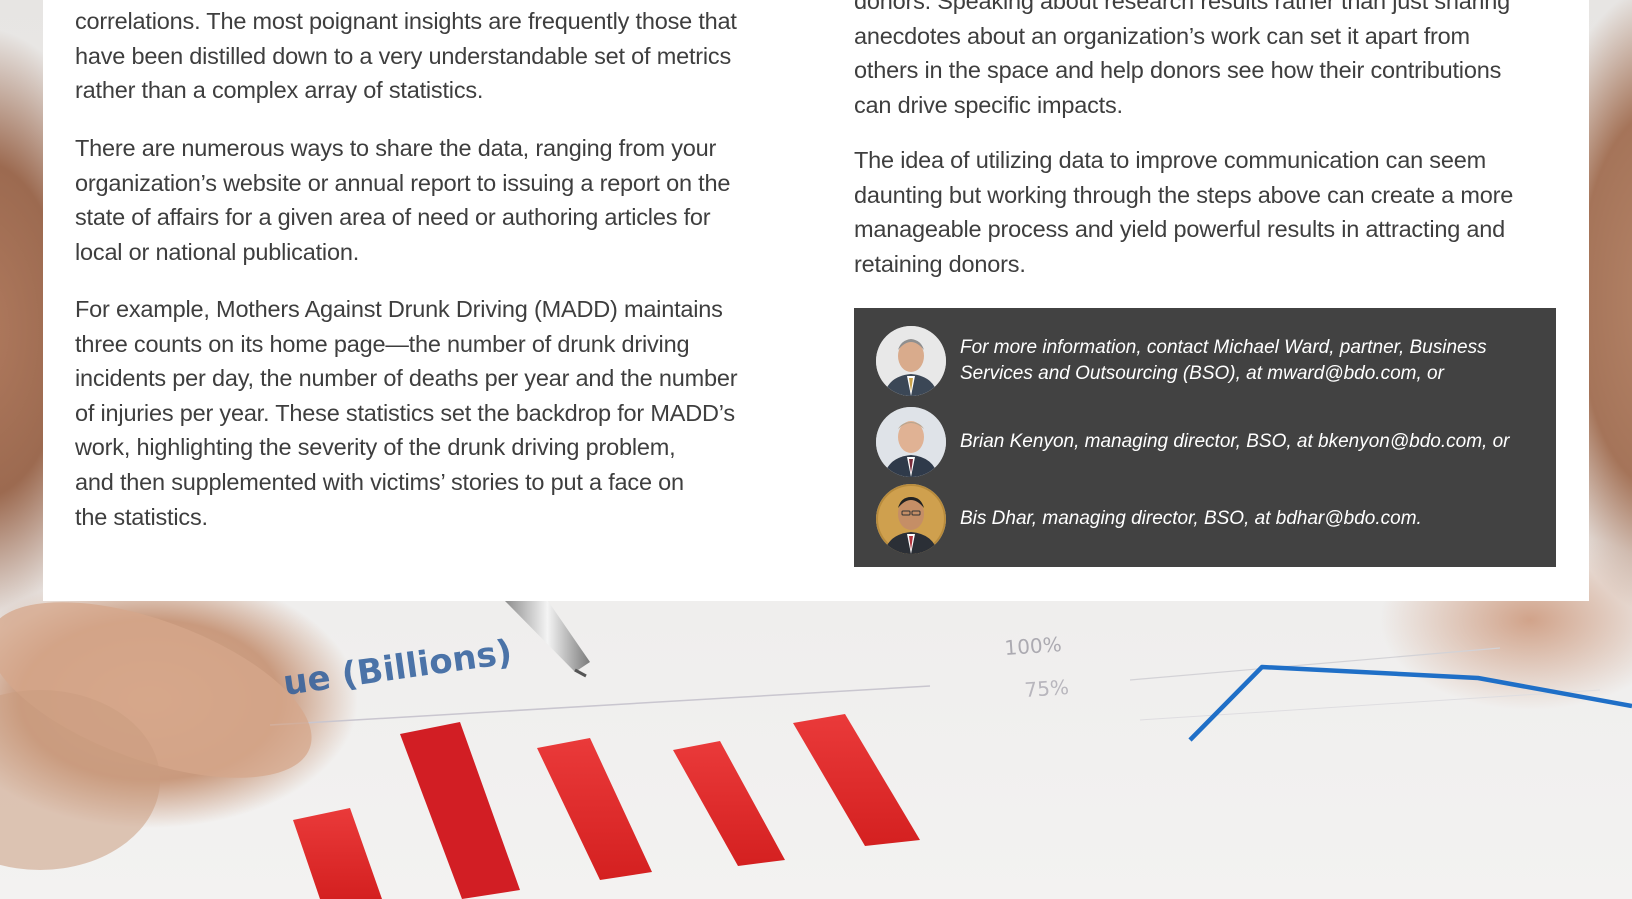 Image resolution: width=1632 pixels, height=899 pixels. Describe the element at coordinates (1410, 703) in the screenshot. I see `photo-blue-line` at that location.